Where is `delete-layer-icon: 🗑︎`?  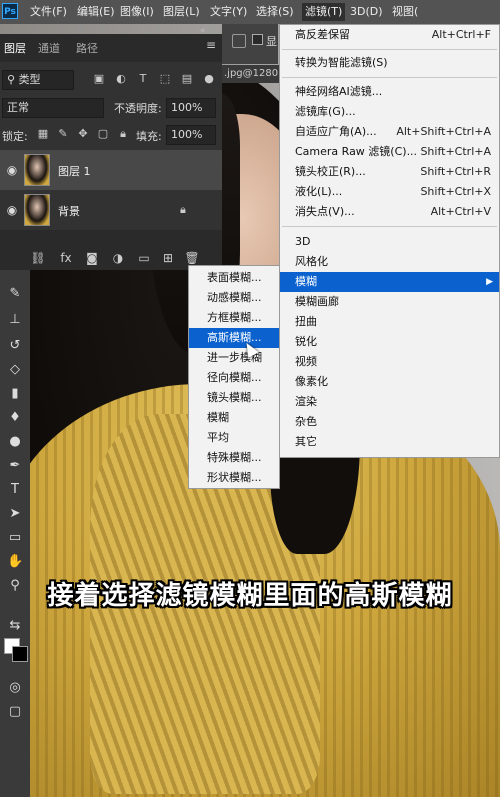
delete-layer-icon: 🗑︎ is located at coordinates (192, 258).